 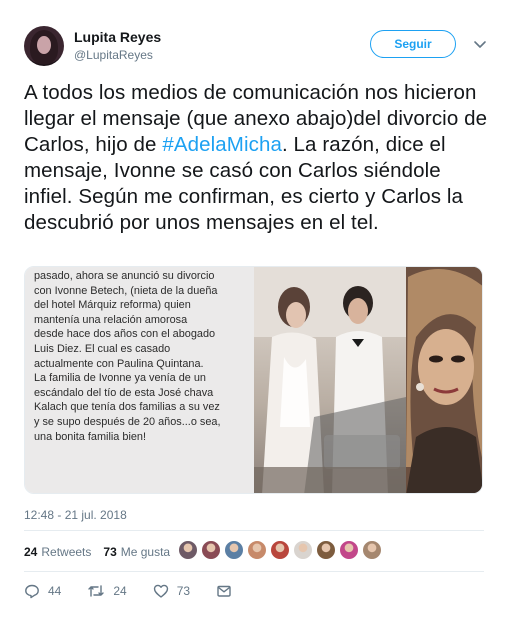 What do you see at coordinates (31, 552) in the screenshot?
I see `retweets-count: 24` at bounding box center [31, 552].